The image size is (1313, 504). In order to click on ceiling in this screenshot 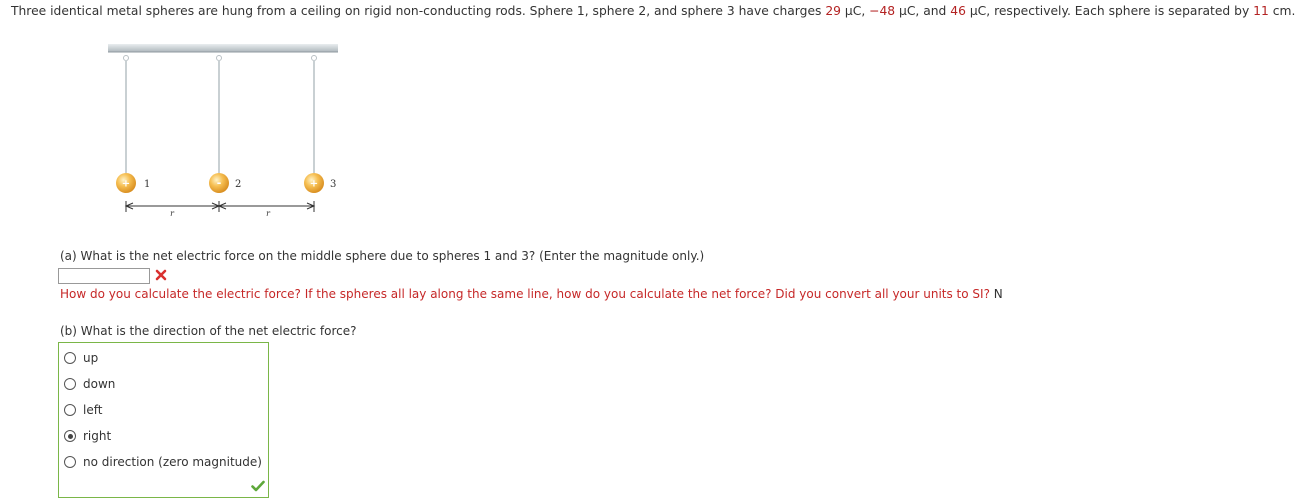, I will do `click(223, 48)`.